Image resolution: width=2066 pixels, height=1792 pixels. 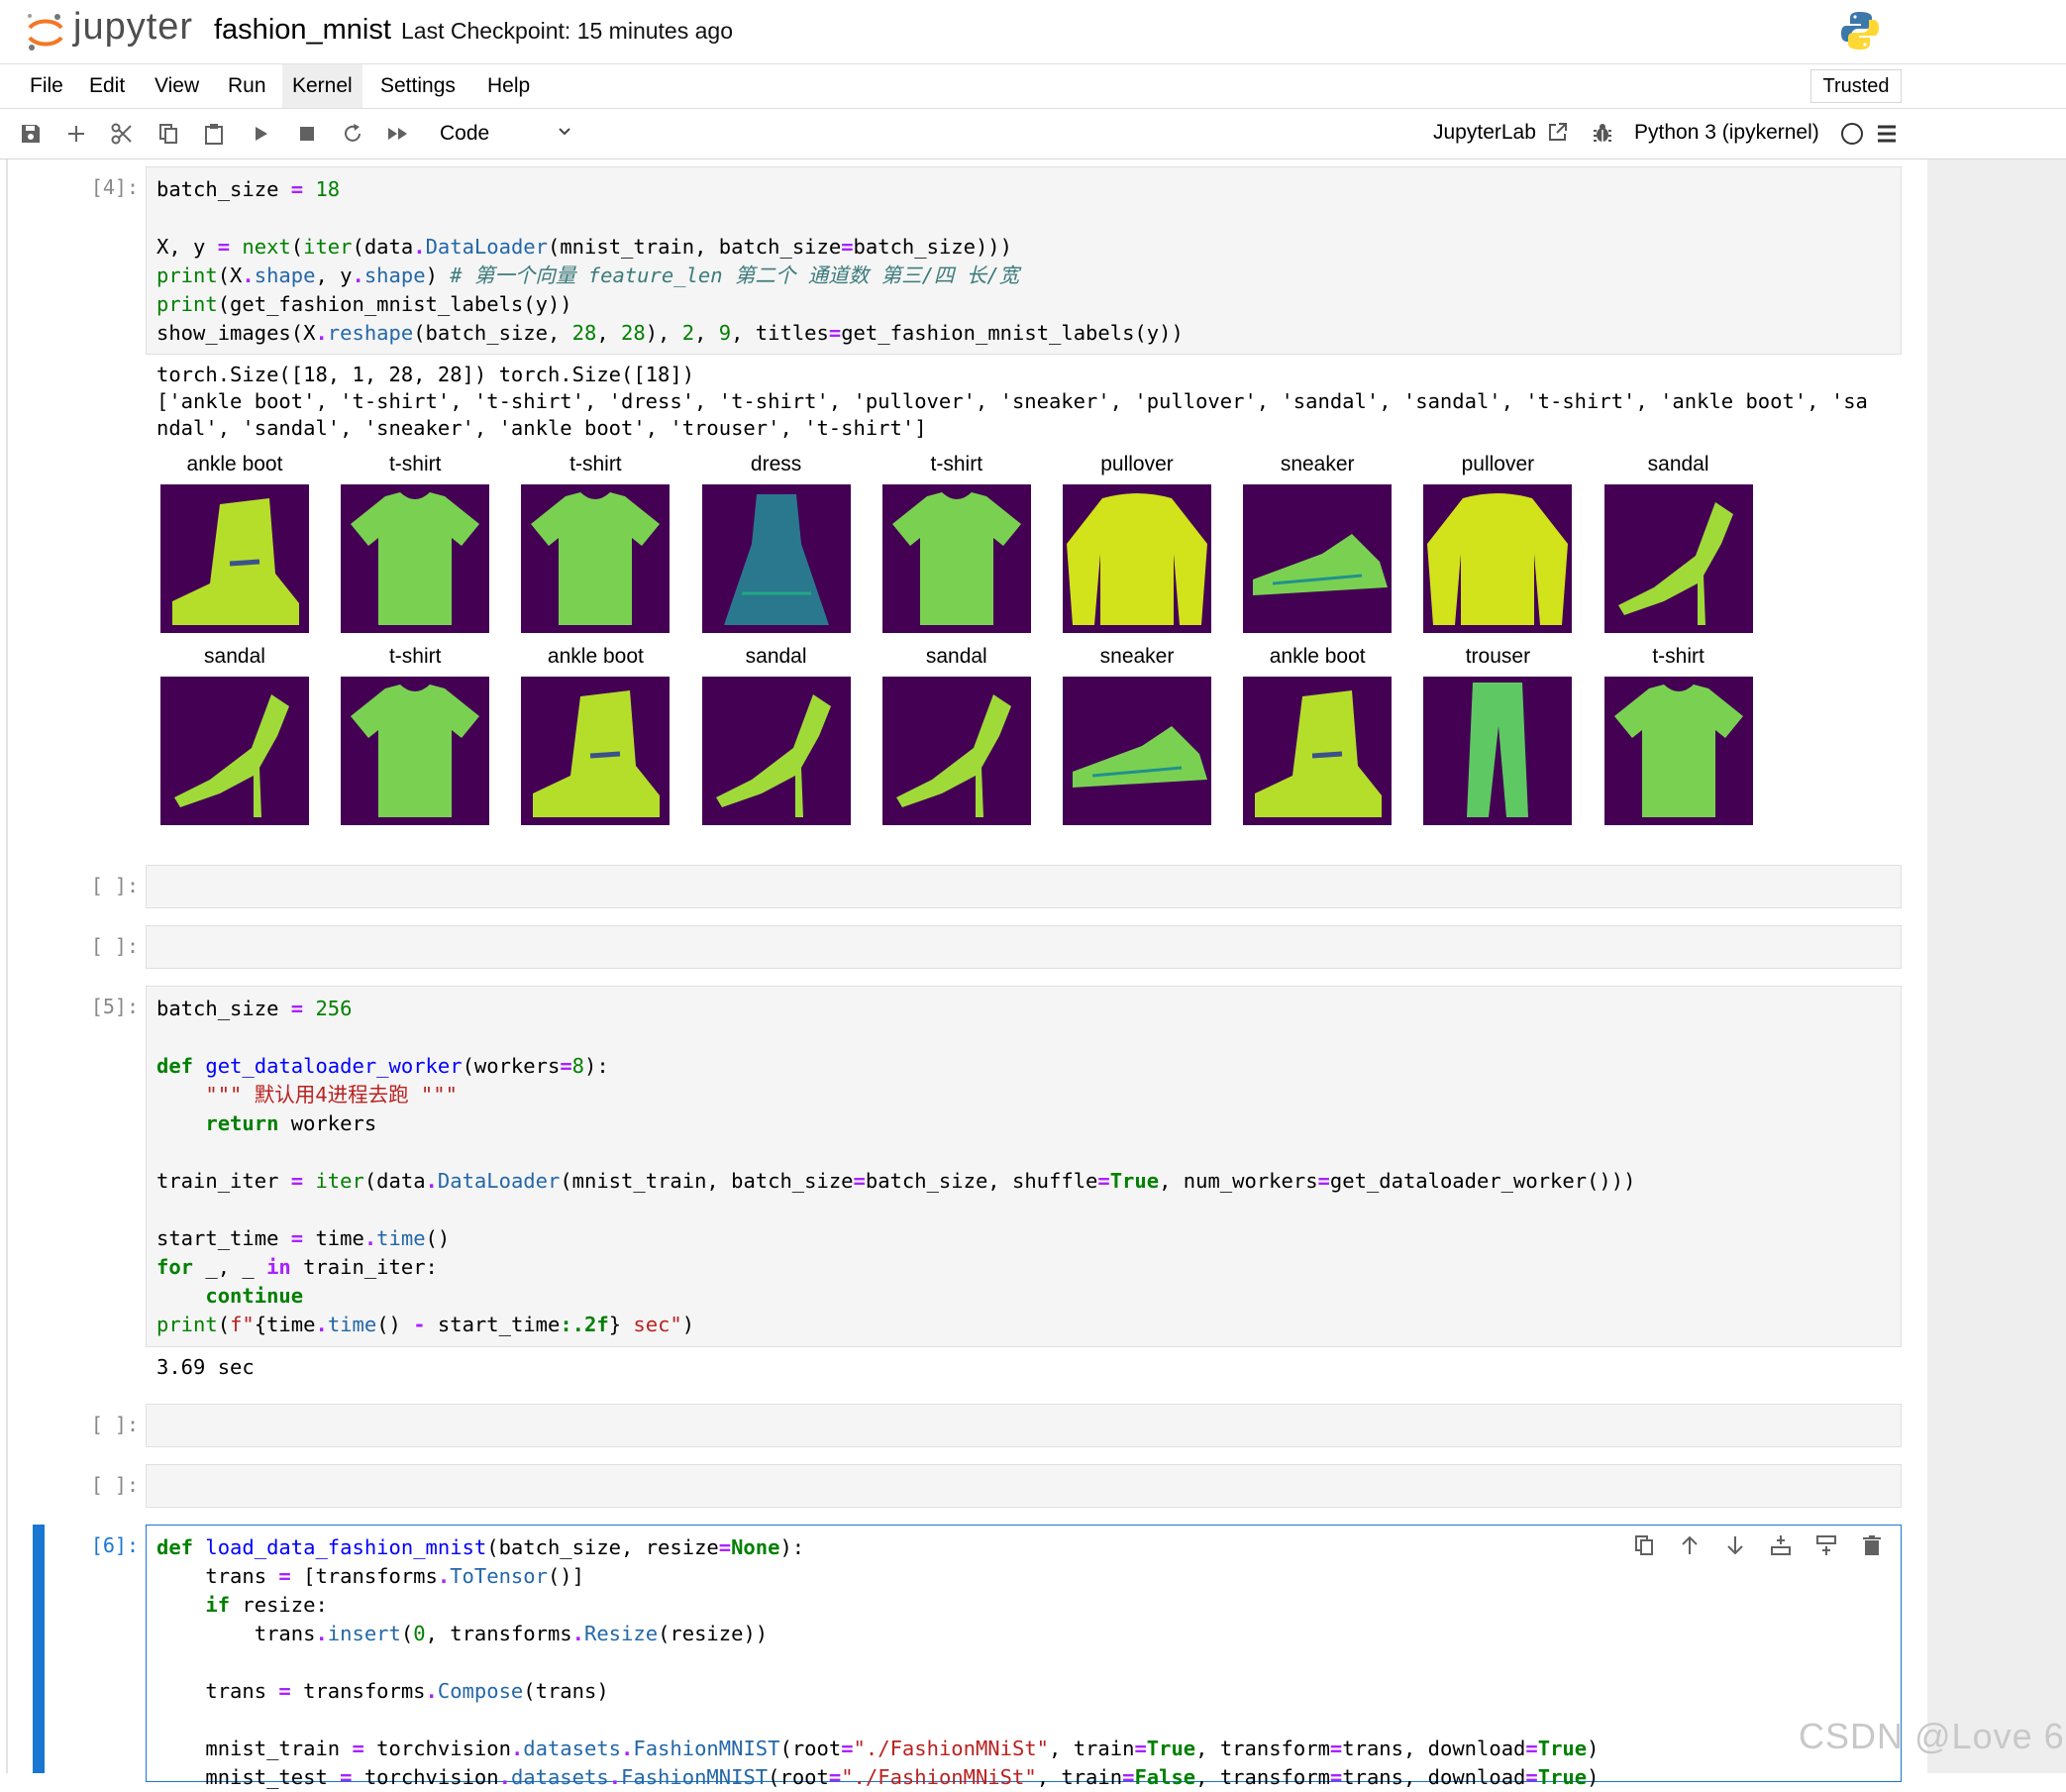 What do you see at coordinates (1860, 31) in the screenshot?
I see `python-logo-icon` at bounding box center [1860, 31].